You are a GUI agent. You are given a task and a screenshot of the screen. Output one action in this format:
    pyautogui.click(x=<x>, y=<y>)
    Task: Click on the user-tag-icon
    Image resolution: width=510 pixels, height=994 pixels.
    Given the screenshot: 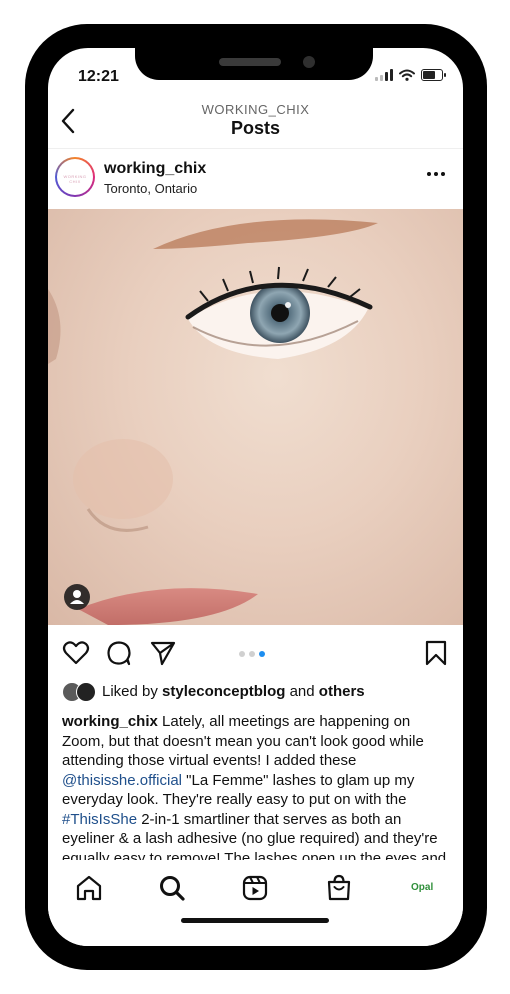 What is the action you would take?
    pyautogui.click(x=77, y=597)
    